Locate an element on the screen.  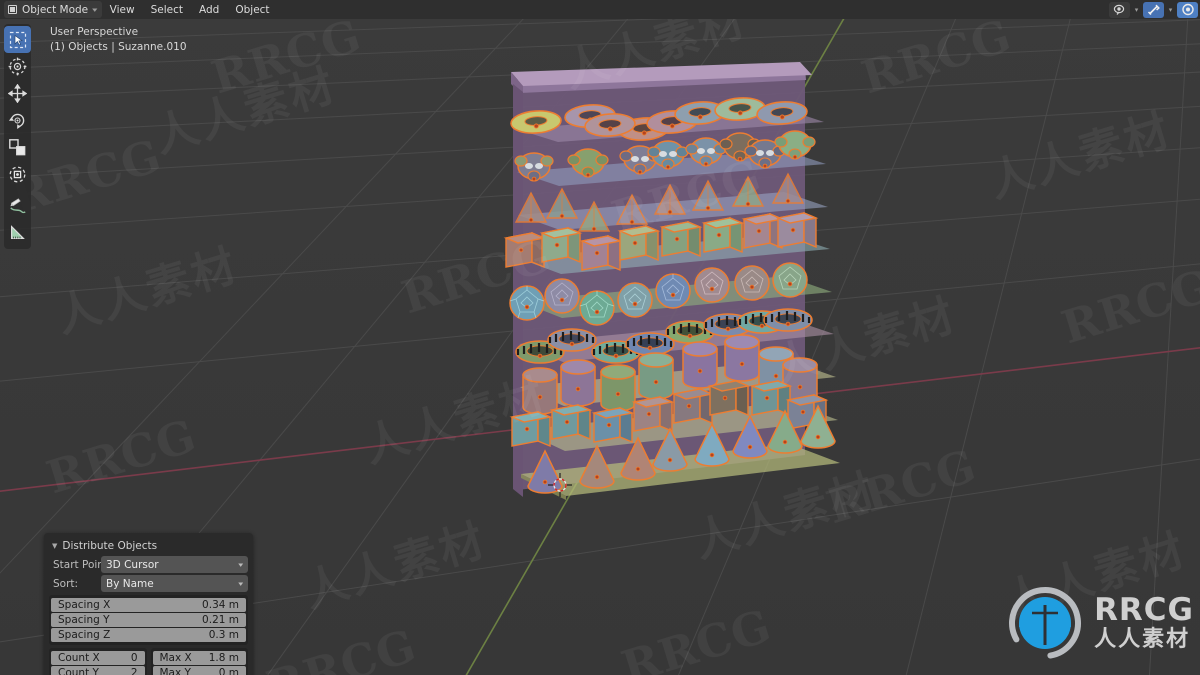
move-tool is located at coordinates (17, 93).